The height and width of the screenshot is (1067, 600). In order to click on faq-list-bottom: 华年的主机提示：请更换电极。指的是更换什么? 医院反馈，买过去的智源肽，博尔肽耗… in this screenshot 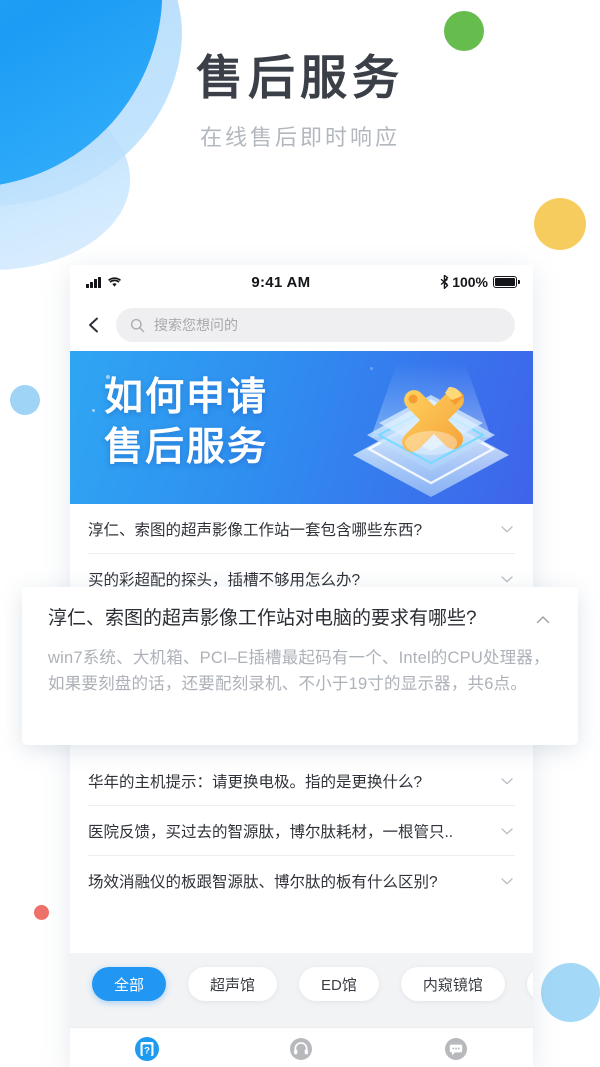, I will do `click(301, 831)`.